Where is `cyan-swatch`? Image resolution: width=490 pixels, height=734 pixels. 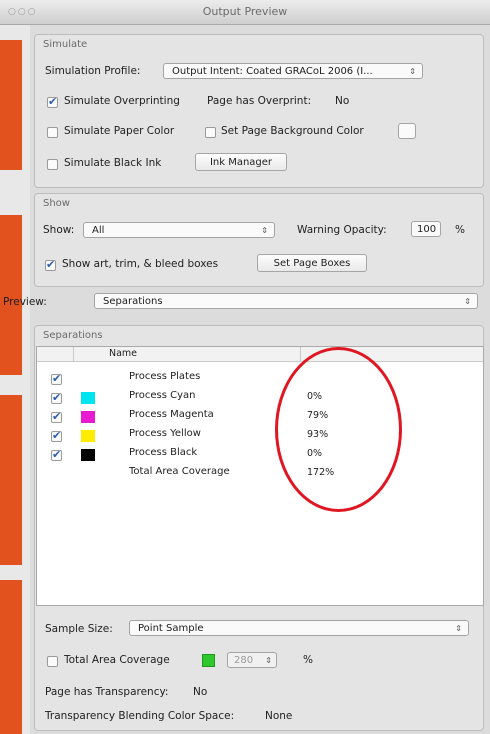 cyan-swatch is located at coordinates (88, 398).